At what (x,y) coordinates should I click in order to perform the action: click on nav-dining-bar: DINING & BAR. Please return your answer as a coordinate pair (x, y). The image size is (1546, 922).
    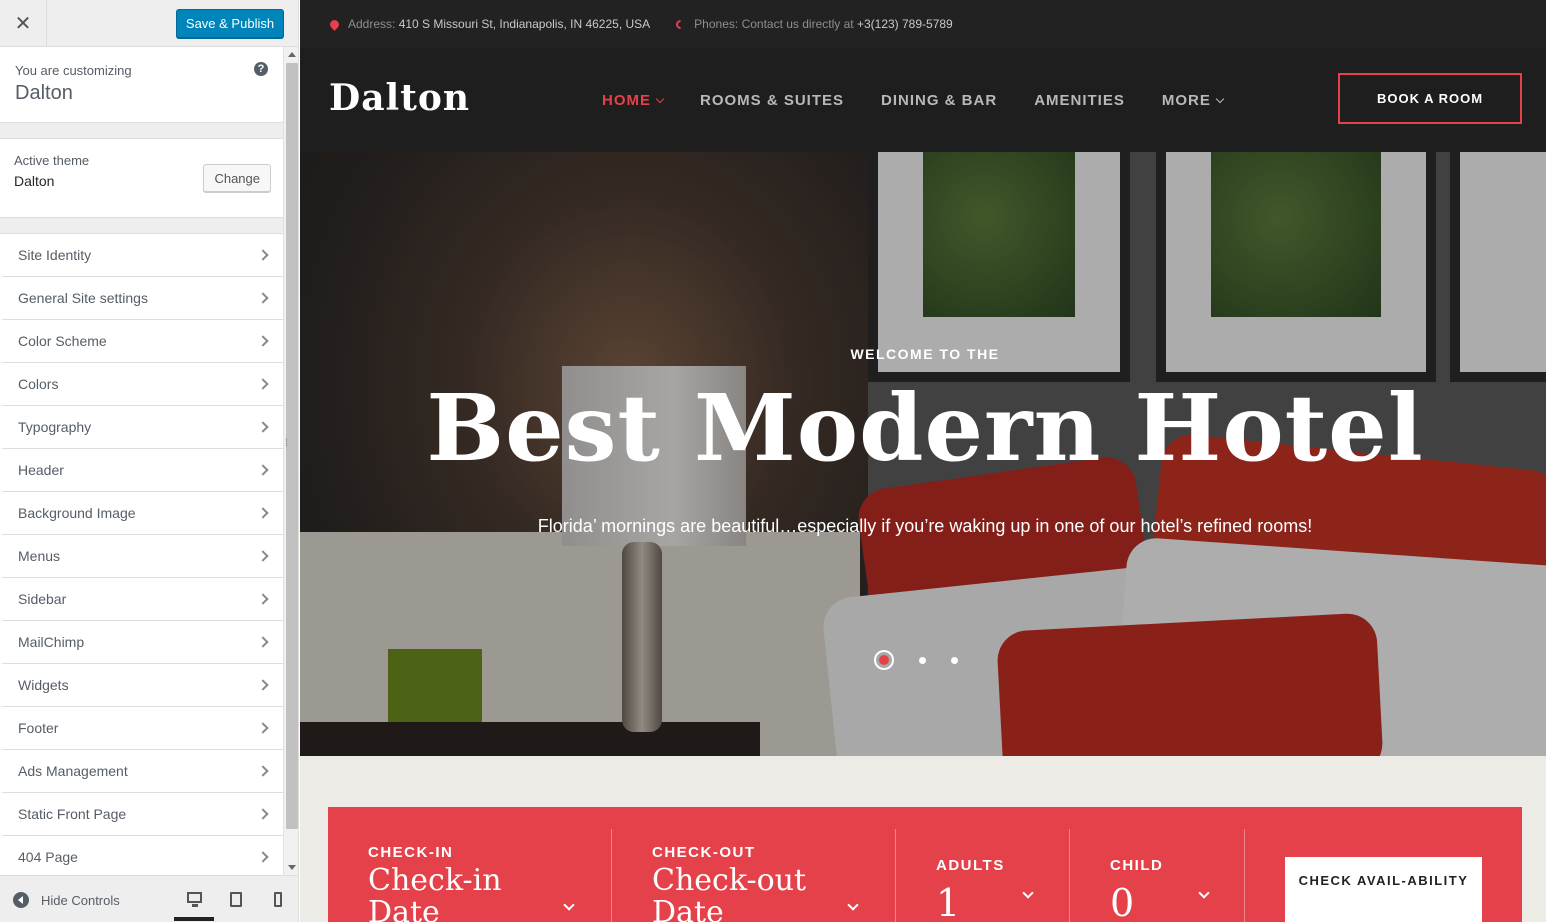
    Looking at the image, I should click on (939, 100).